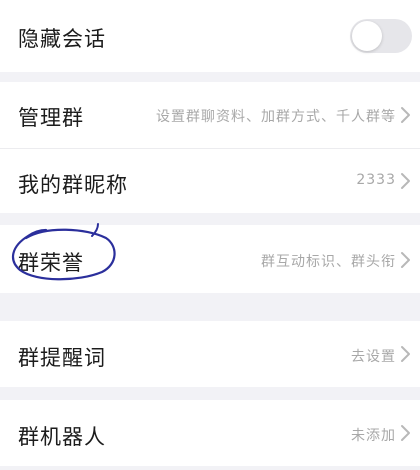 This screenshot has height=470, width=420. Describe the element at coordinates (51, 118) in the screenshot. I see `manage-group-label: 管理群` at that location.